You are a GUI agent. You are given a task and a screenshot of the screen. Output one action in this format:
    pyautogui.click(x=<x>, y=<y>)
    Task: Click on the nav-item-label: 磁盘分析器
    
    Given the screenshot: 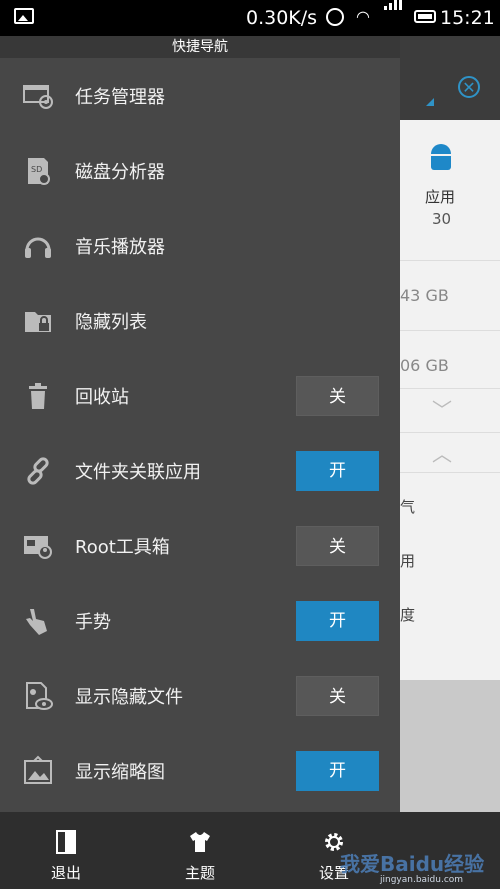 What is the action you would take?
    pyautogui.click(x=120, y=172)
    